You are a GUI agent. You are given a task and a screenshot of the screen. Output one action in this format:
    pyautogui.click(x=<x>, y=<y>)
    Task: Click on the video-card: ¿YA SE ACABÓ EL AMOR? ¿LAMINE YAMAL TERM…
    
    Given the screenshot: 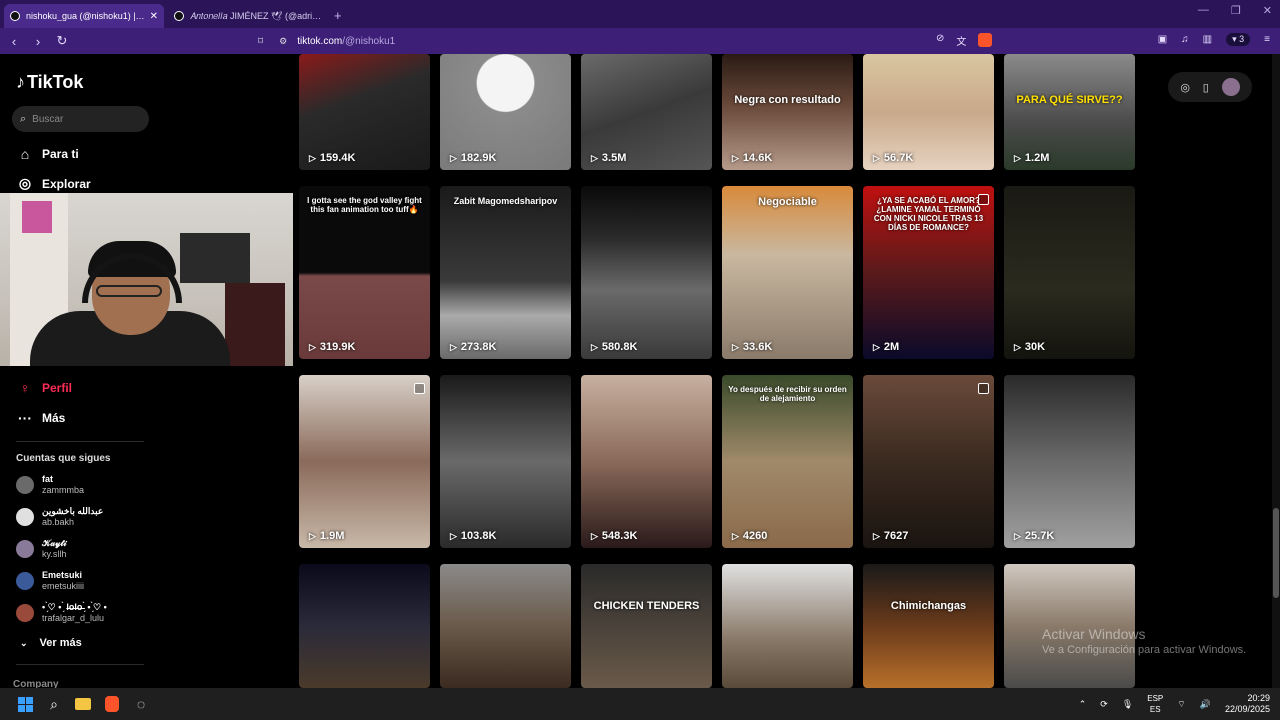 What is the action you would take?
    pyautogui.click(x=928, y=272)
    